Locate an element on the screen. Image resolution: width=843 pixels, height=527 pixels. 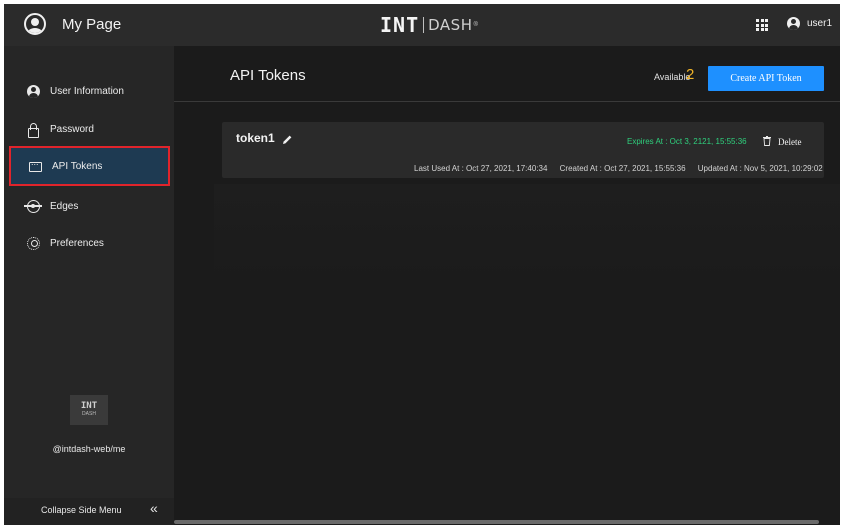
delete-token-button: Delete is located at coordinates (789, 142).